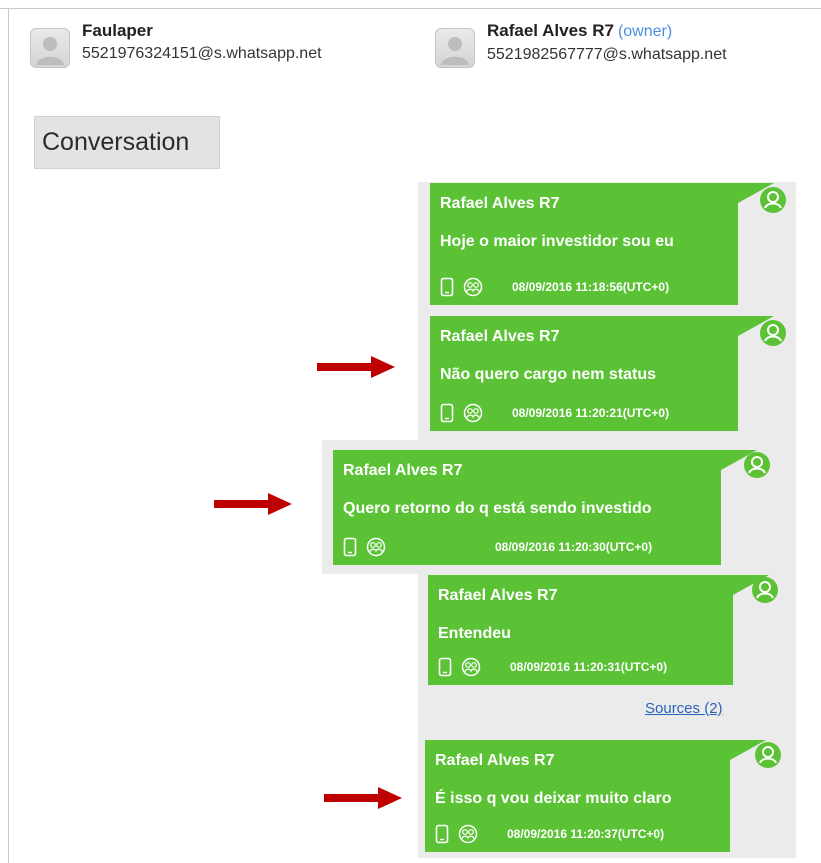  What do you see at coordinates (202, 53) in the screenshot?
I see `participant-jid: 5521976324151@s.whatsapp.net` at bounding box center [202, 53].